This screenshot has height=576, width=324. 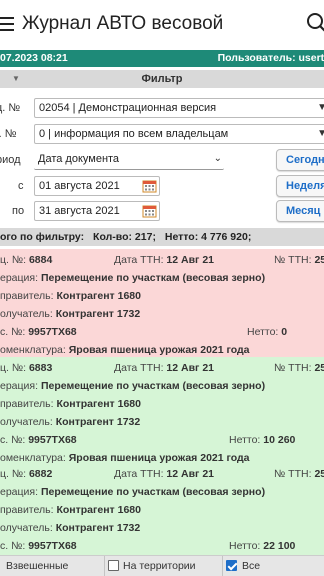 I want to click on week-button: Неделя, so click(x=300, y=186).